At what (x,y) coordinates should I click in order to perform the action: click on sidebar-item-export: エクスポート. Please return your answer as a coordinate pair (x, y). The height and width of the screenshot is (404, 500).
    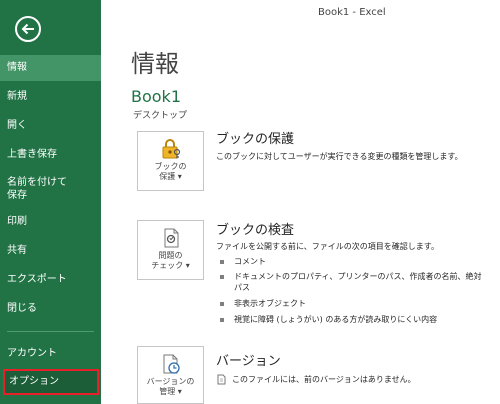
    Looking at the image, I should click on (50, 280).